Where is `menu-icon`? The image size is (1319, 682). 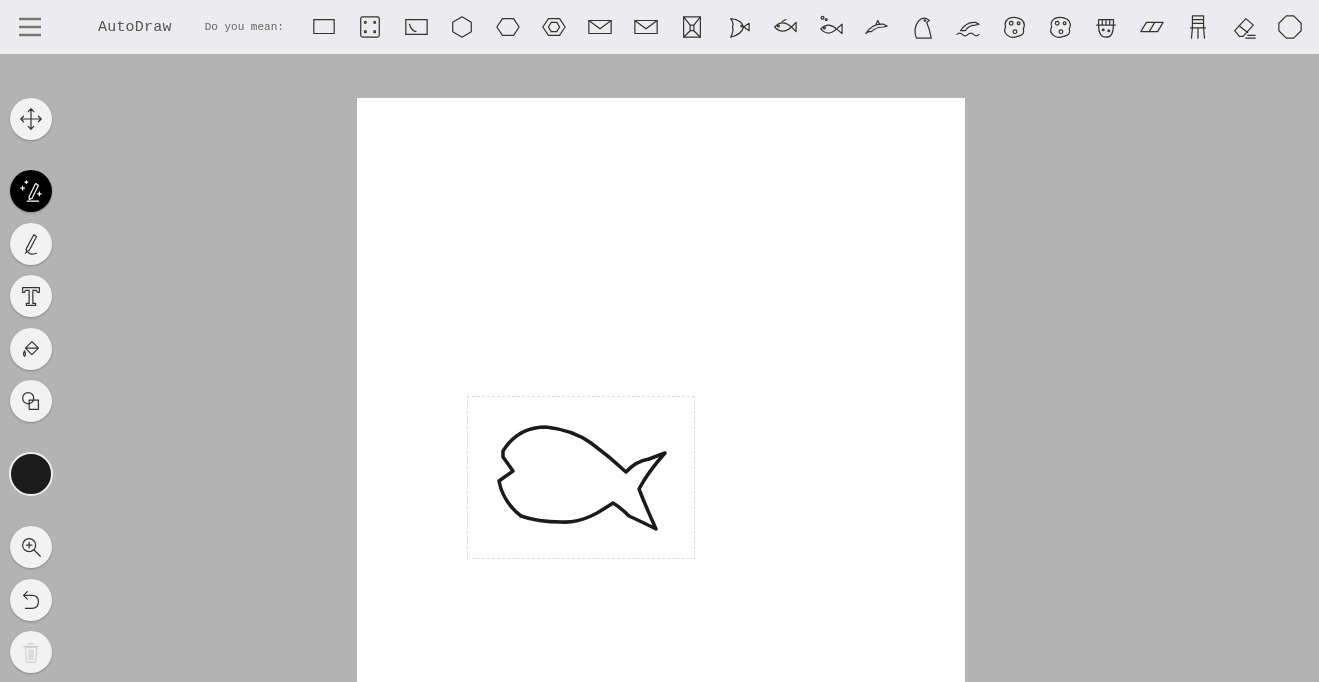
menu-icon is located at coordinates (30, 27).